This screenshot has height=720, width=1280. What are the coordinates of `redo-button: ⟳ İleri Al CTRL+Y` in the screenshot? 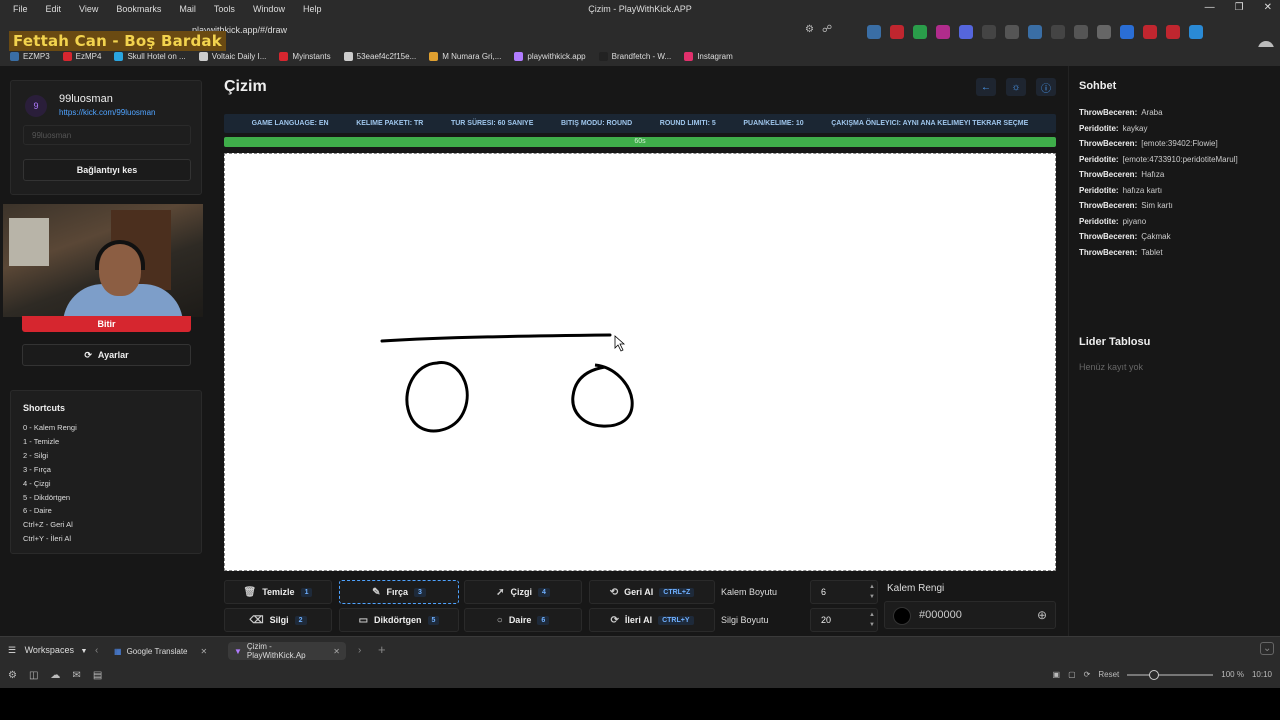 It's located at (652, 620).